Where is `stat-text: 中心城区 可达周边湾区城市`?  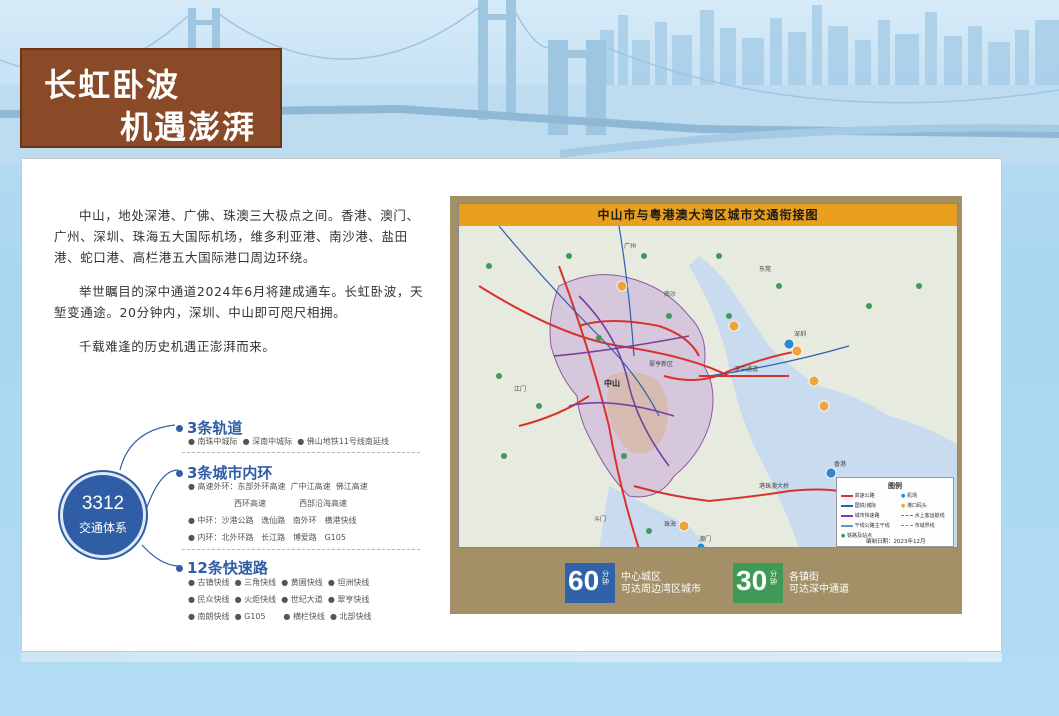 stat-text: 中心城区 可达周边湾区城市 is located at coordinates (661, 583).